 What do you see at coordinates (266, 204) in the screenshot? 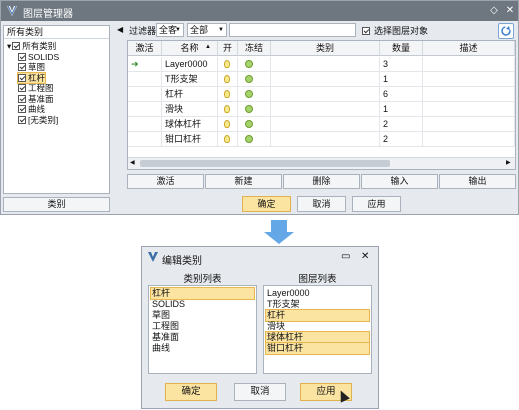
I see `ok-button: 确定` at bounding box center [266, 204].